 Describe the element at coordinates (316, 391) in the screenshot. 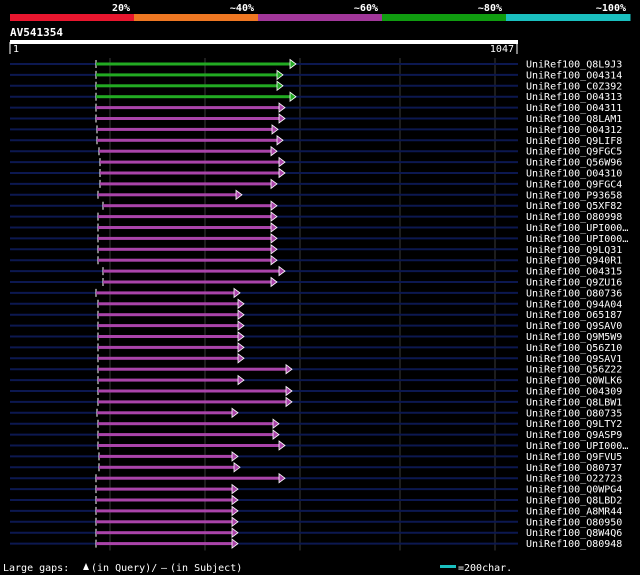

I see `hit-row: UniRef100_O04309` at that location.